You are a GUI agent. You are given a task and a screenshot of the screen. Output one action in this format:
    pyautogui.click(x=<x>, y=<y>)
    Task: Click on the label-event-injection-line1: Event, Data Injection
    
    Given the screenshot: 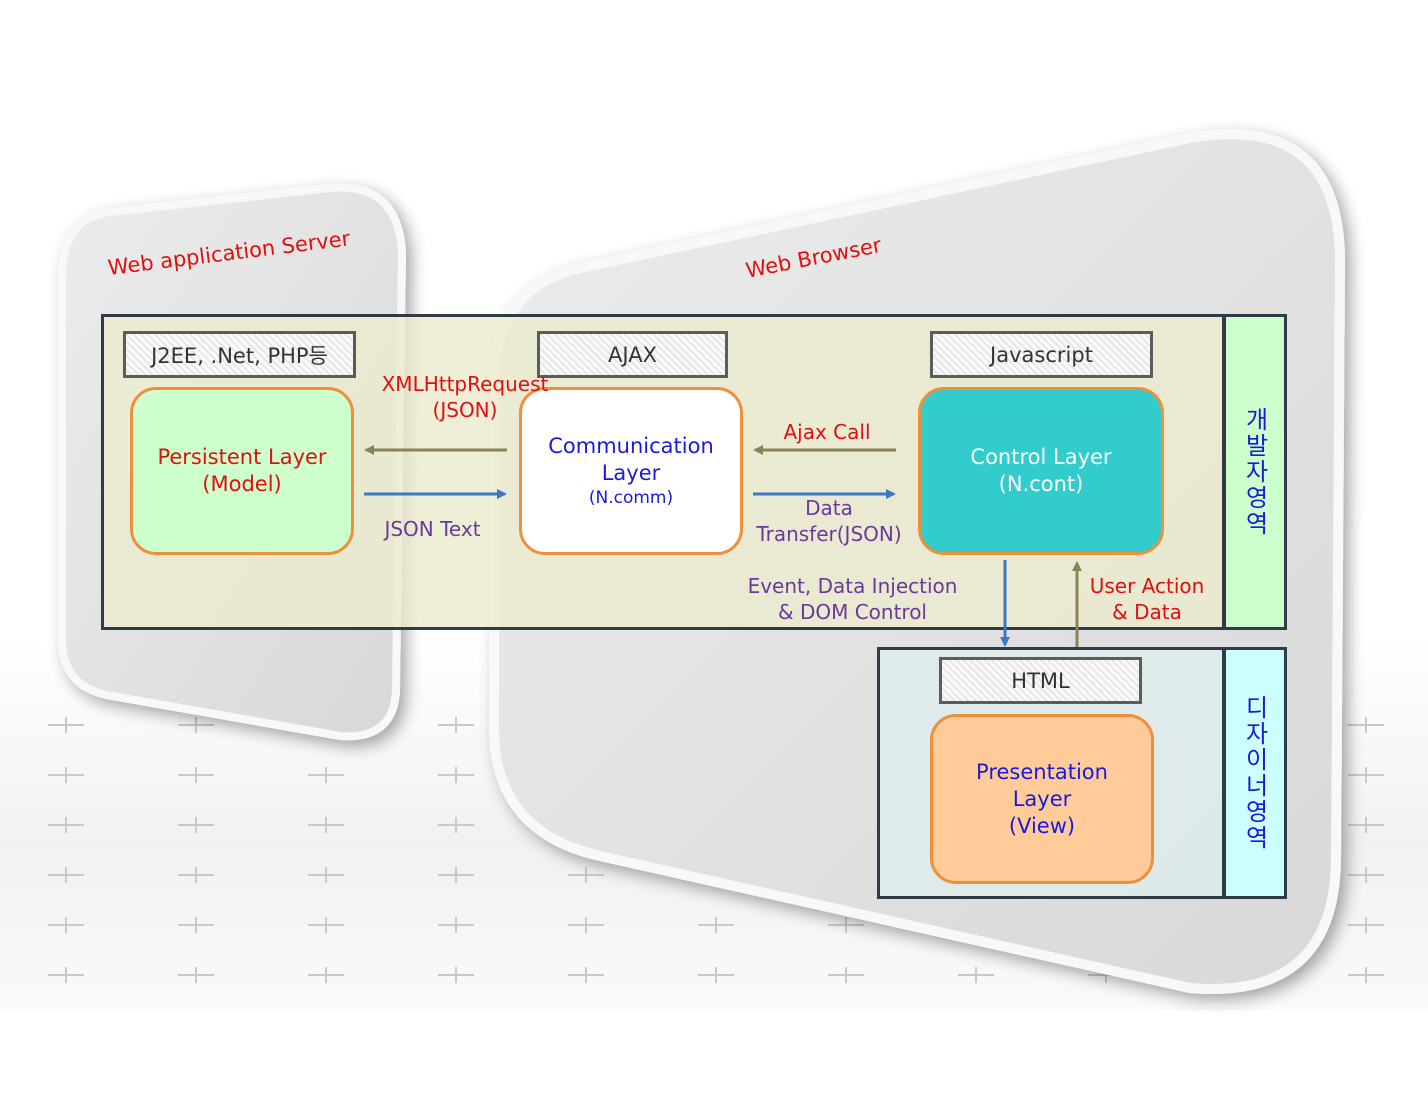 What is the action you would take?
    pyautogui.click(x=852, y=586)
    